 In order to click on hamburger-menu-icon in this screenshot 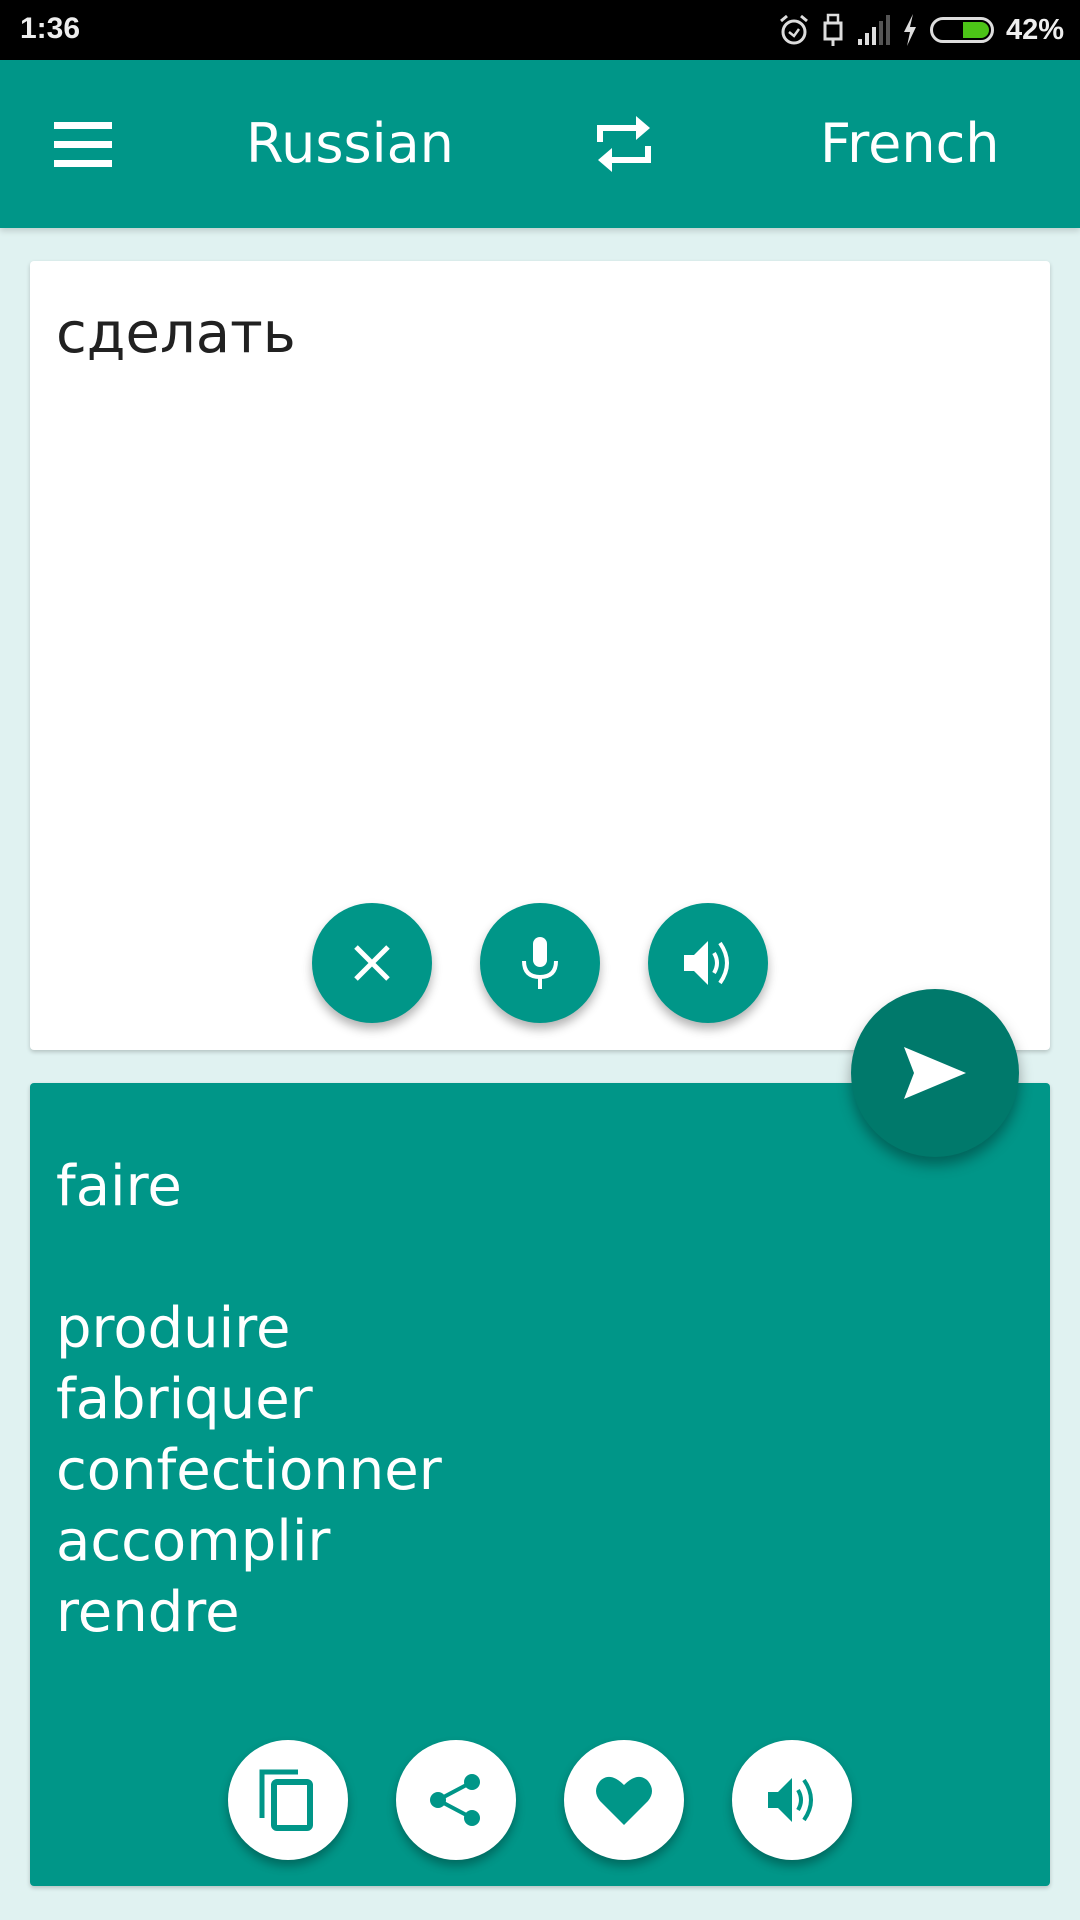, I will do `click(83, 144)`.